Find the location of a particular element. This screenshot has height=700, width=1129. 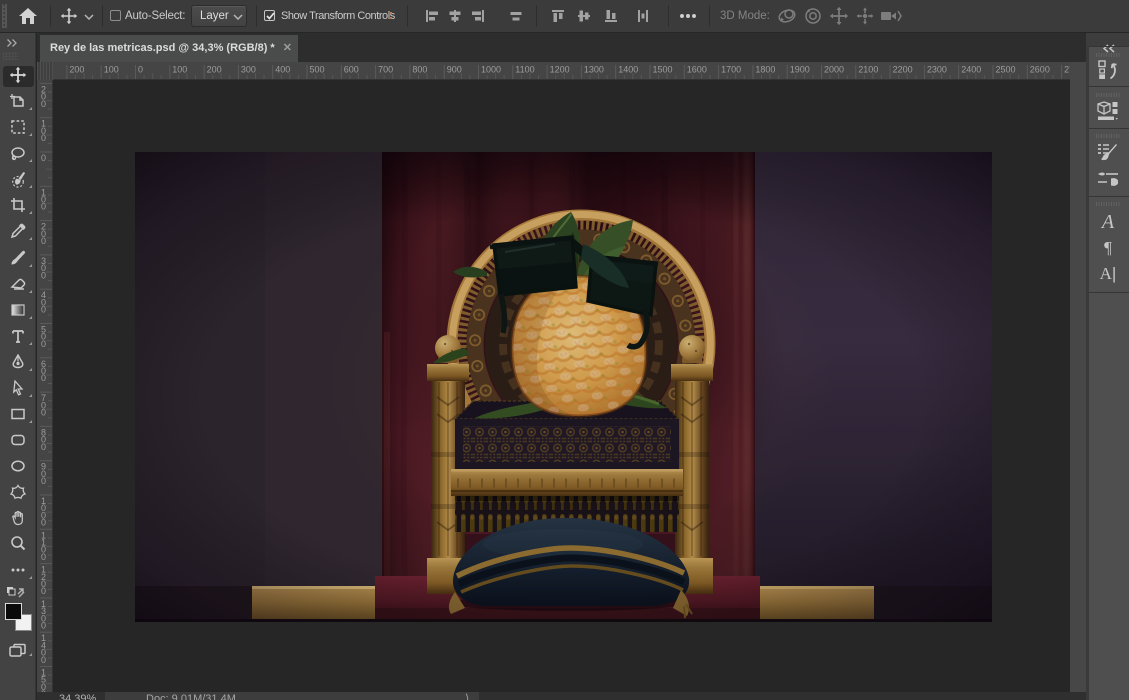

svg-text: 1400 is located at coordinates (628, 70).